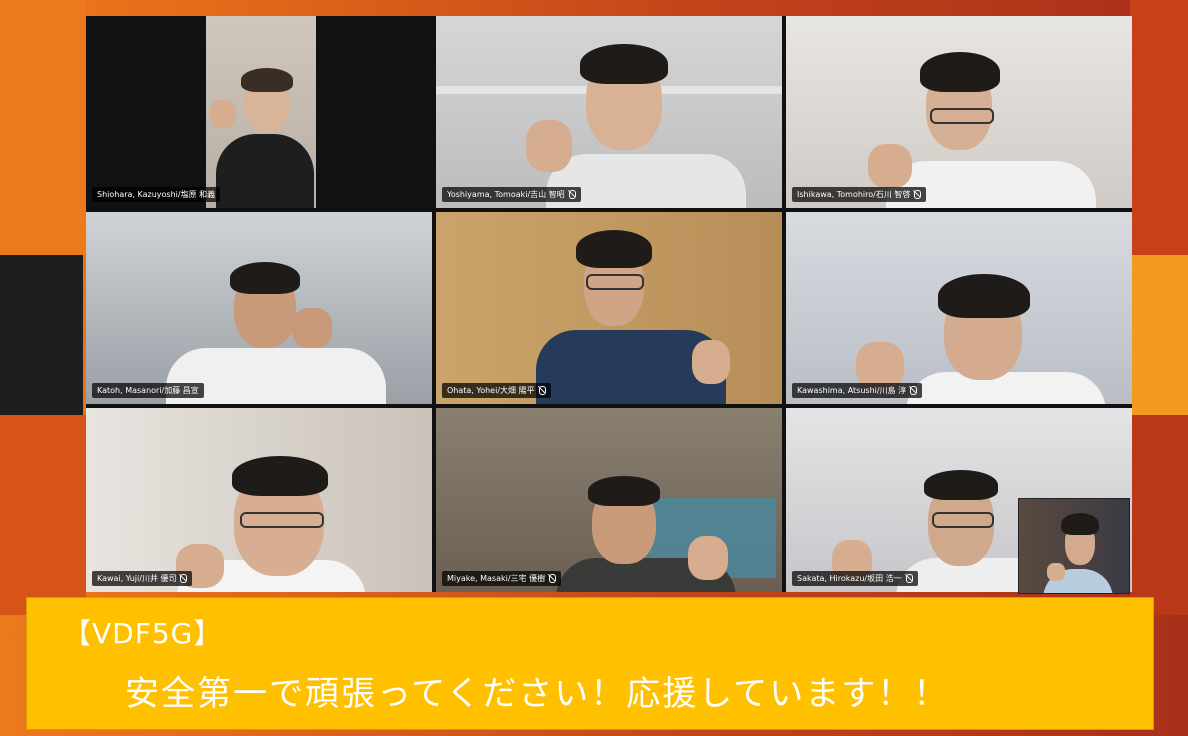  I want to click on video-tile-miyake: Miyake, Masaki/三宅 優樹, so click(609, 500).